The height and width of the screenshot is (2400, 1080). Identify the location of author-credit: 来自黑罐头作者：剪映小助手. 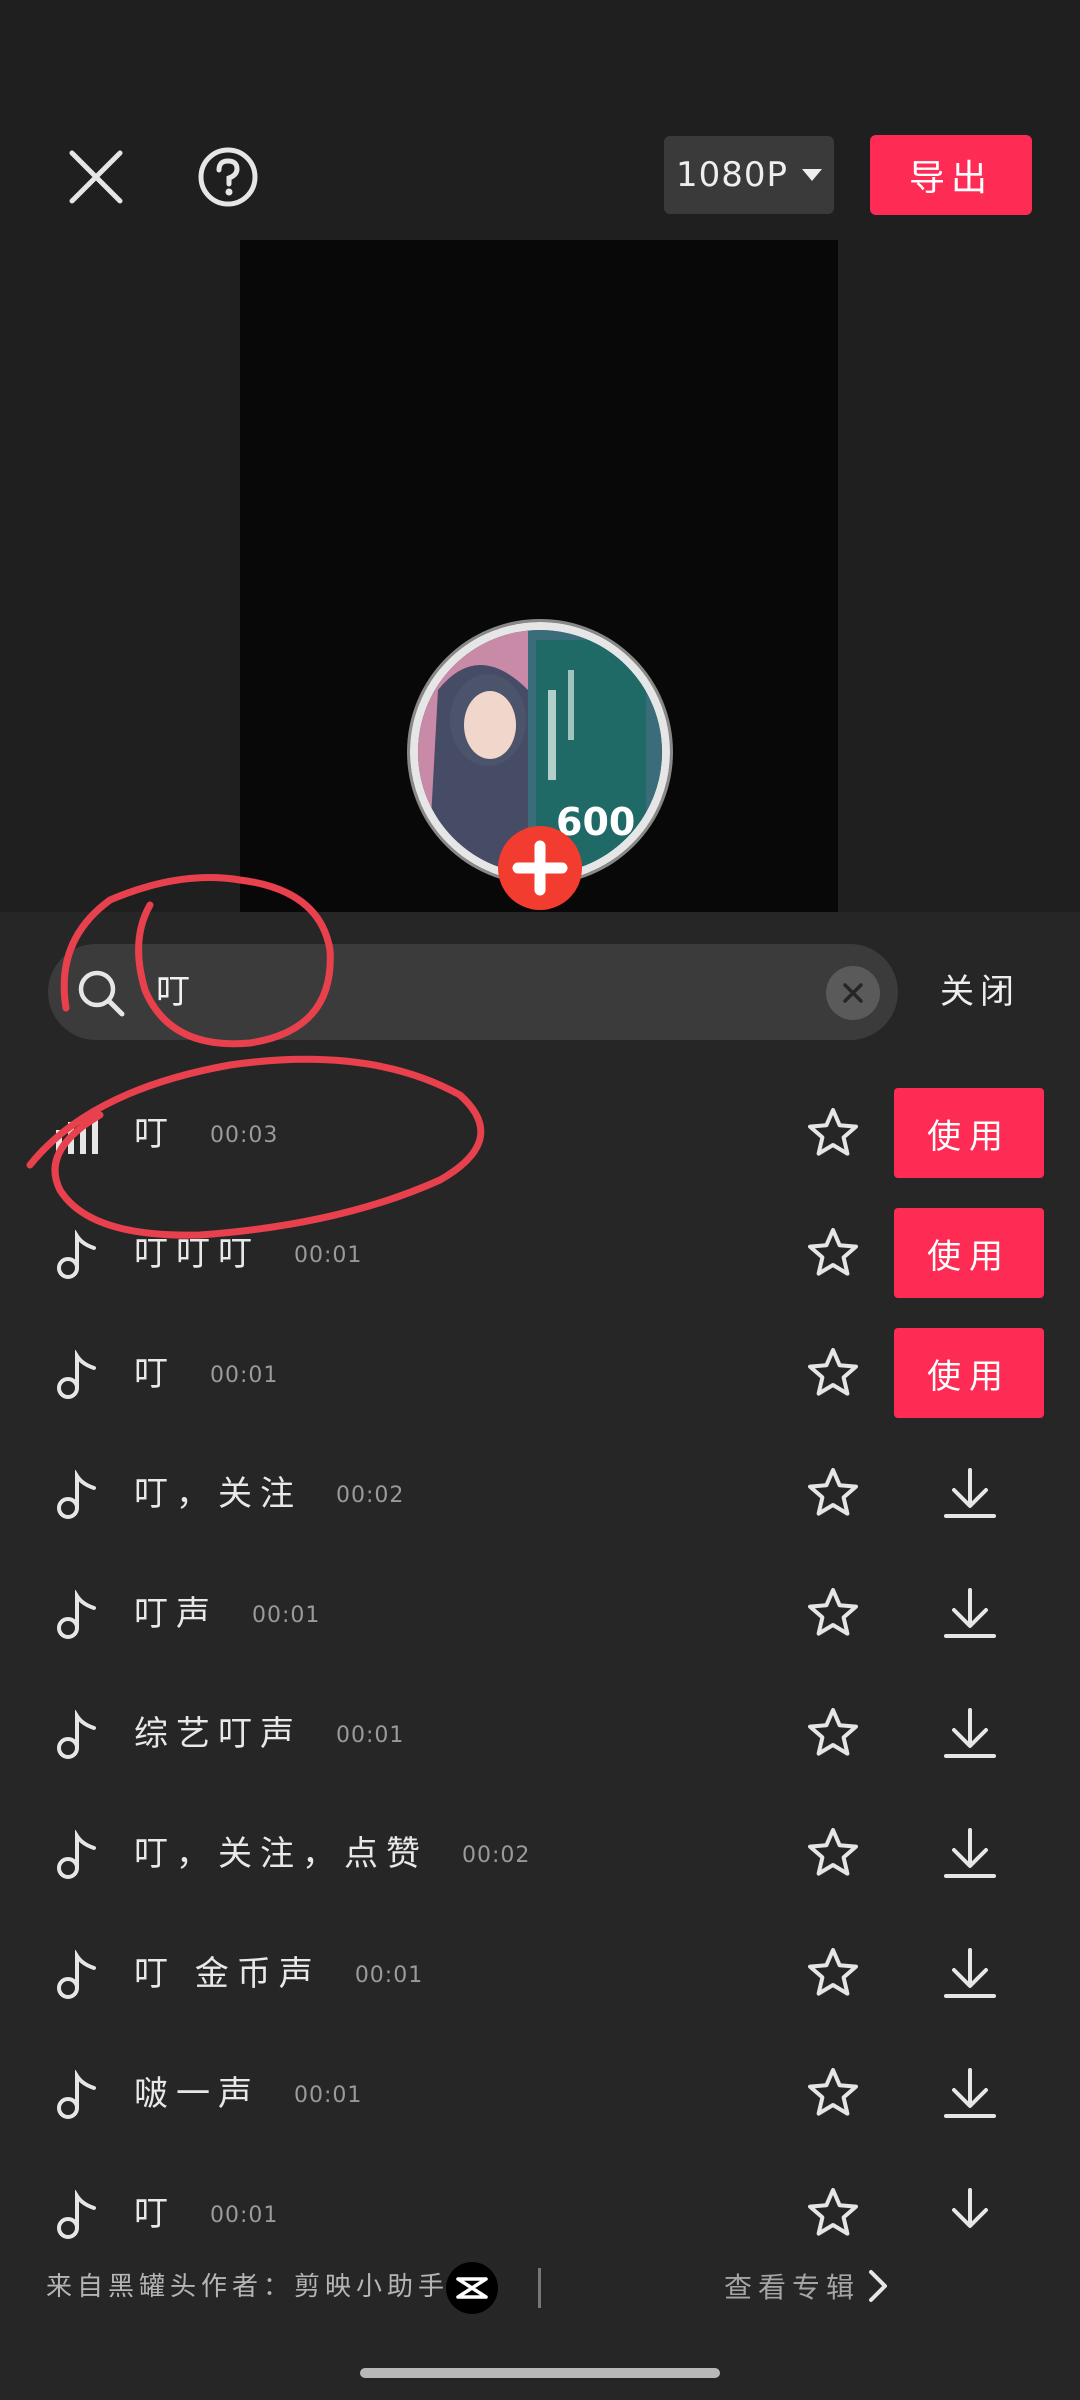
(248, 2287).